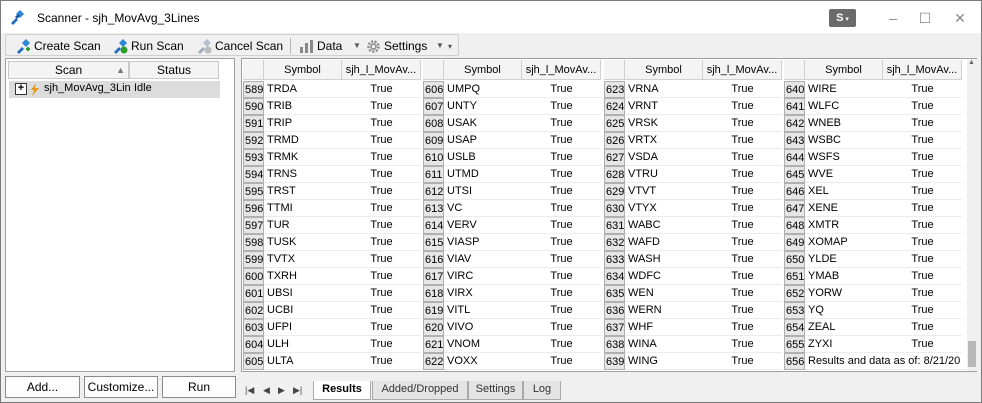 Image resolution: width=982 pixels, height=403 pixels. What do you see at coordinates (664, 106) in the screenshot?
I see `symbol-cell: VRNT` at bounding box center [664, 106].